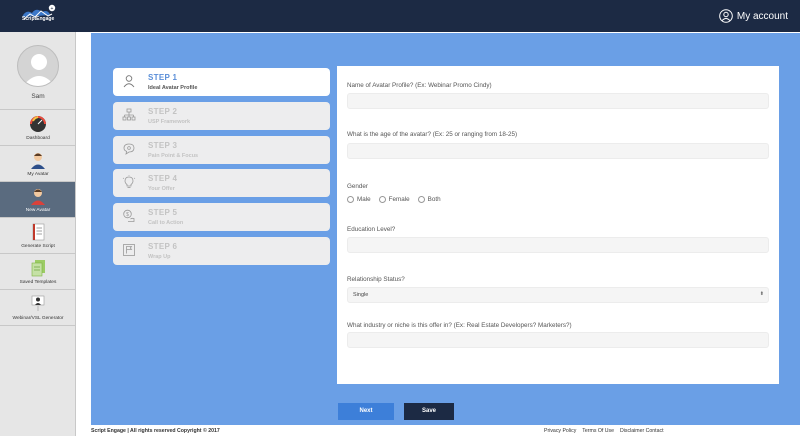 The image size is (800, 436). What do you see at coordinates (129, 181) in the screenshot?
I see `lightbulb-icon` at bounding box center [129, 181].